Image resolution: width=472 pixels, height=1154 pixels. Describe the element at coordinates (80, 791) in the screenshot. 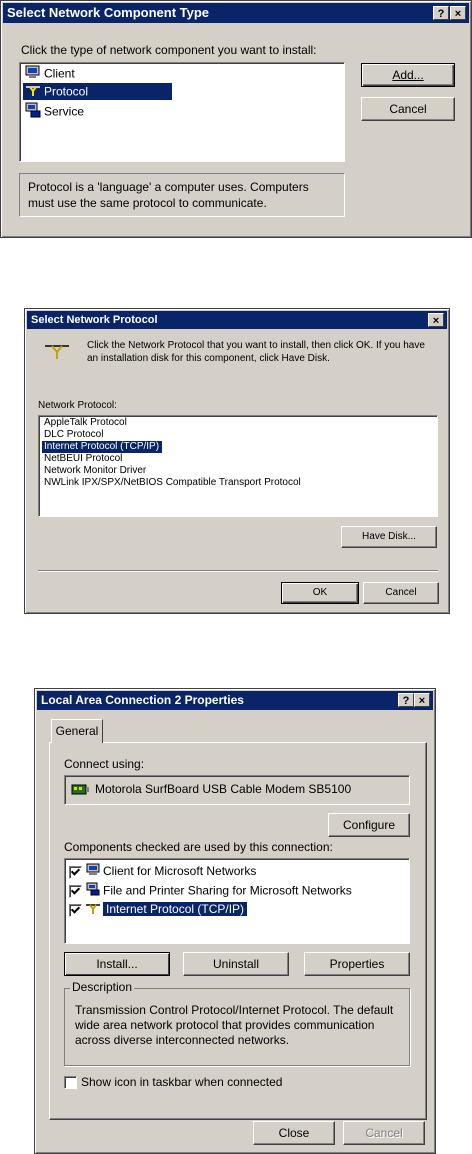

I see `network-adapter-icon` at that location.